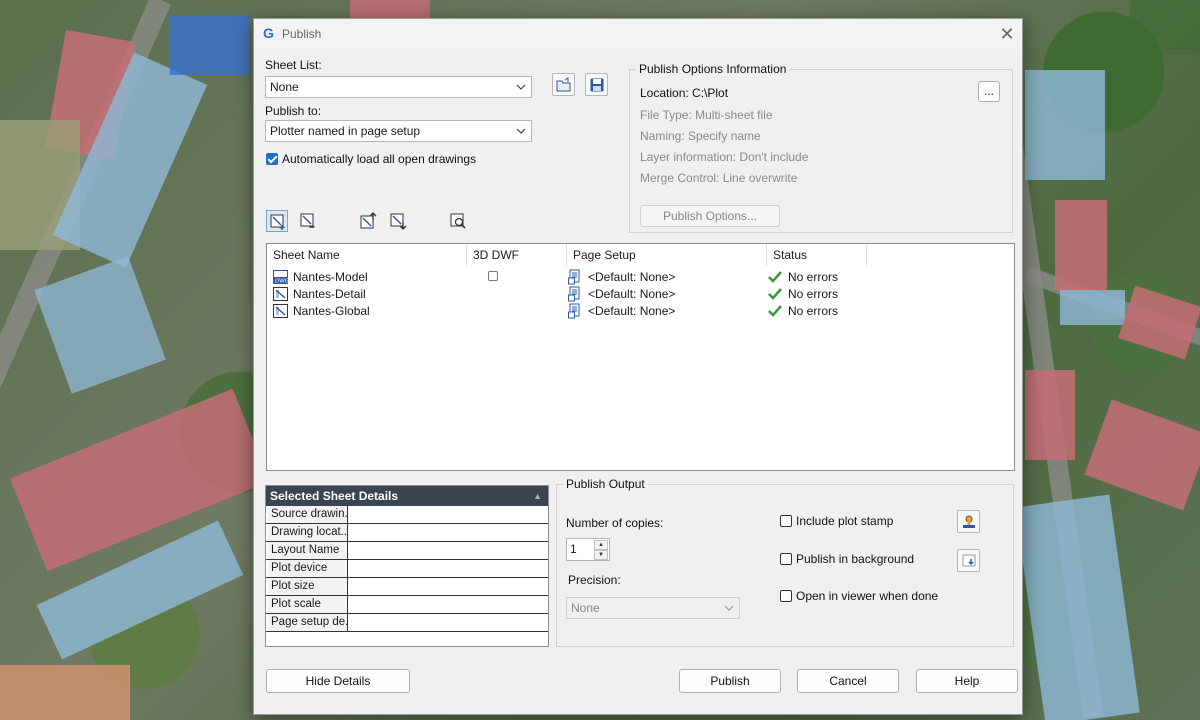 Image resolution: width=1200 pixels, height=720 pixels. What do you see at coordinates (638, 34) in the screenshot?
I see `title-bar: G Publish ✕` at bounding box center [638, 34].